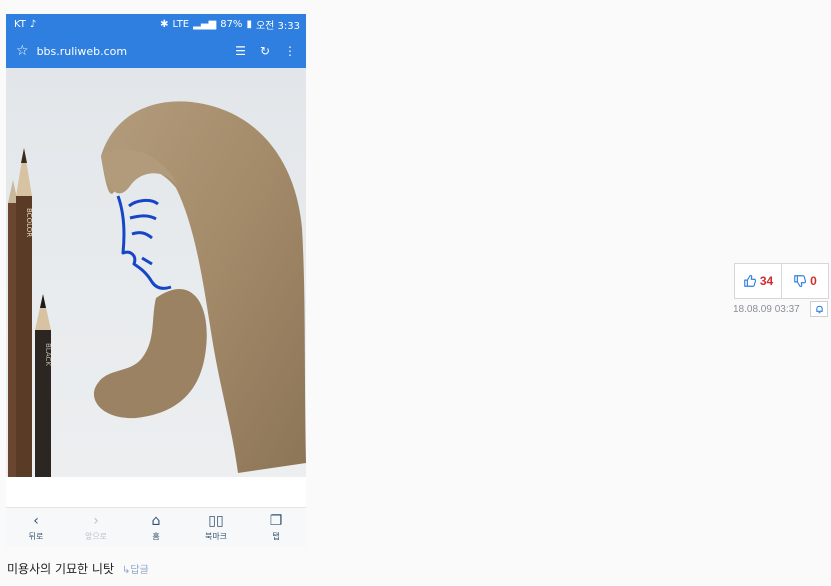 The height and width of the screenshot is (586, 831). I want to click on more-icon: ⋮, so click(290, 51).